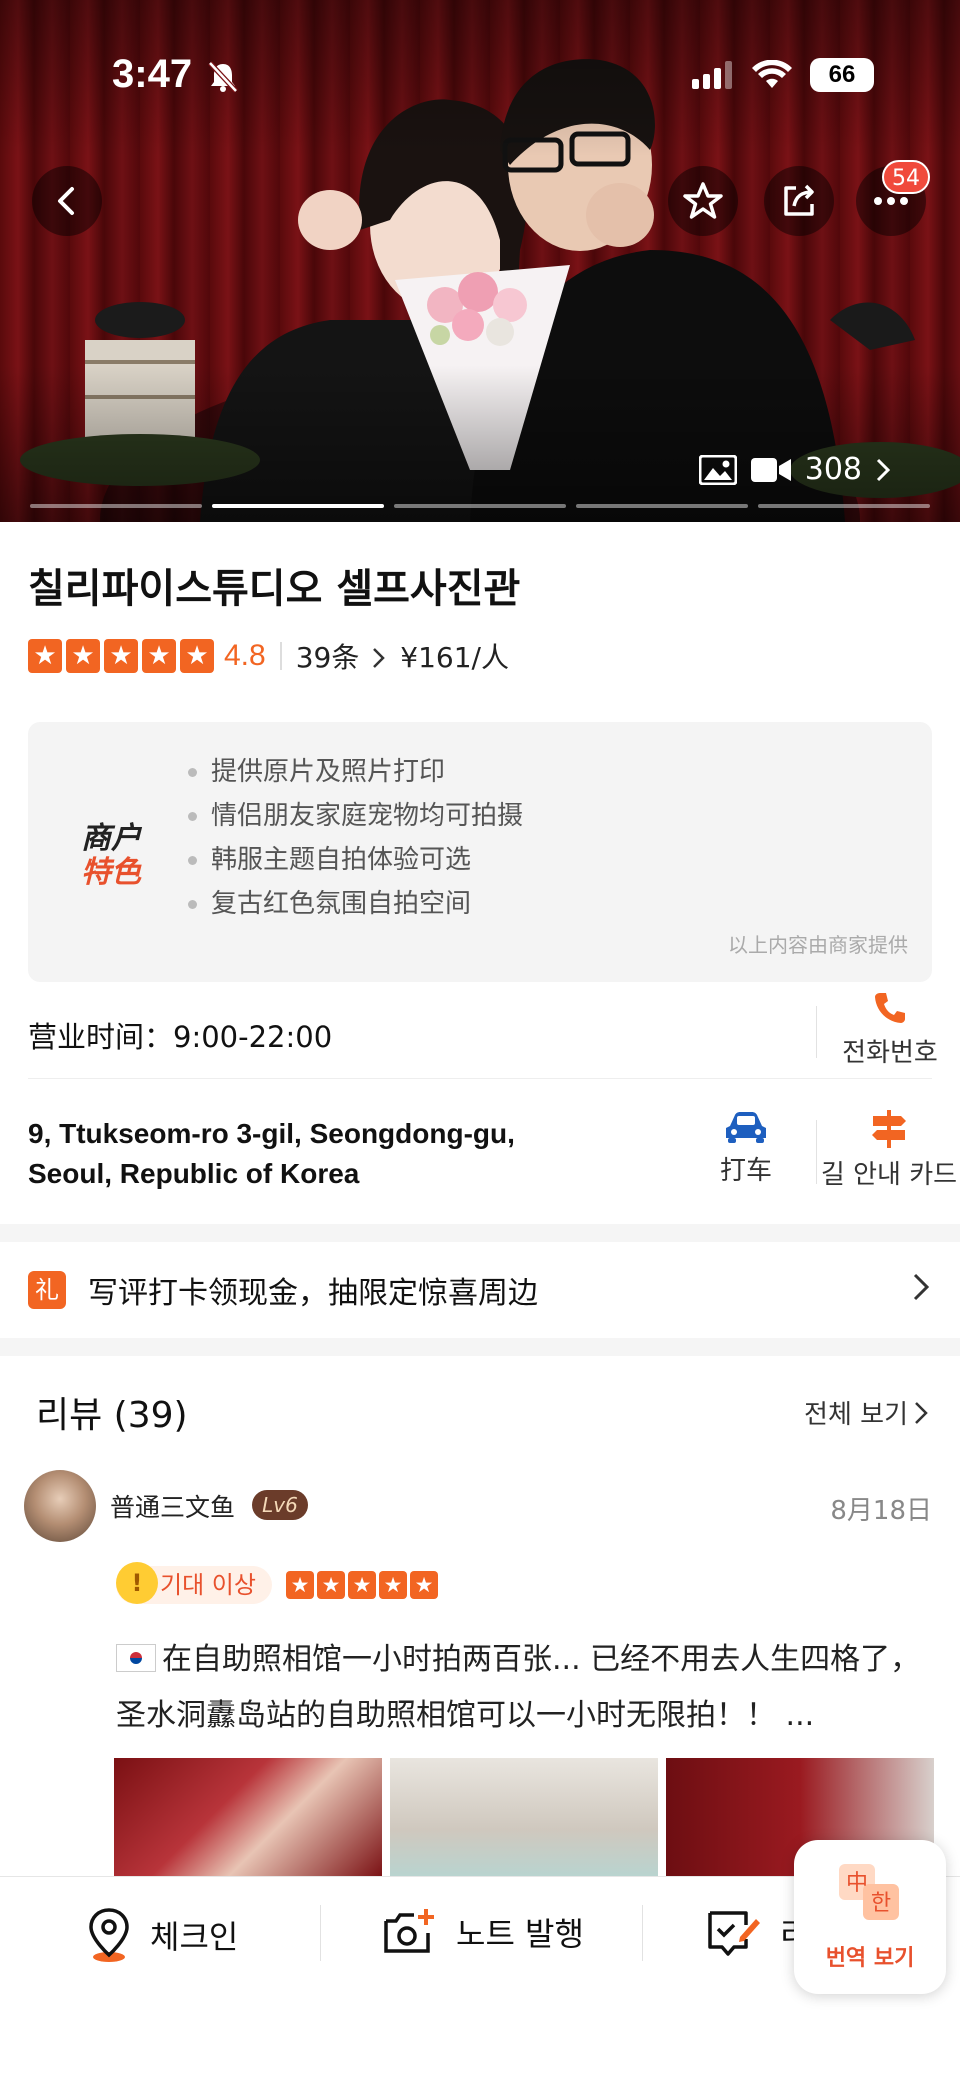  I want to click on gallery-progress, so click(480, 506).